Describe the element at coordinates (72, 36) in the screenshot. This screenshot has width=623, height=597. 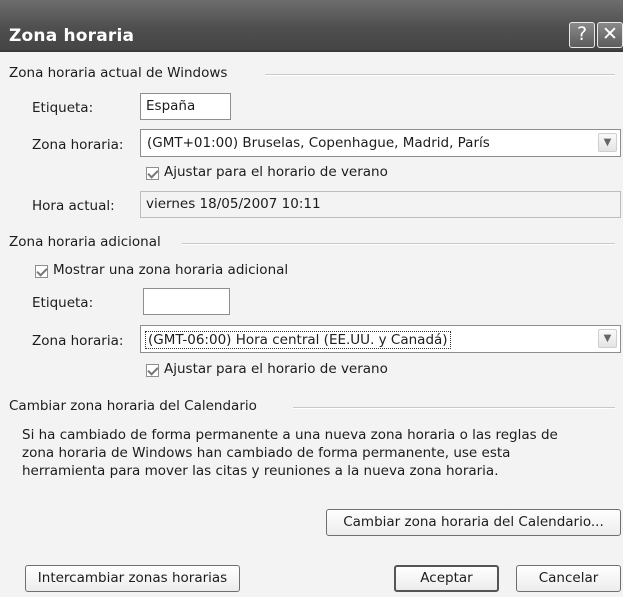
I see `dialog-title: Zona horaria` at that location.